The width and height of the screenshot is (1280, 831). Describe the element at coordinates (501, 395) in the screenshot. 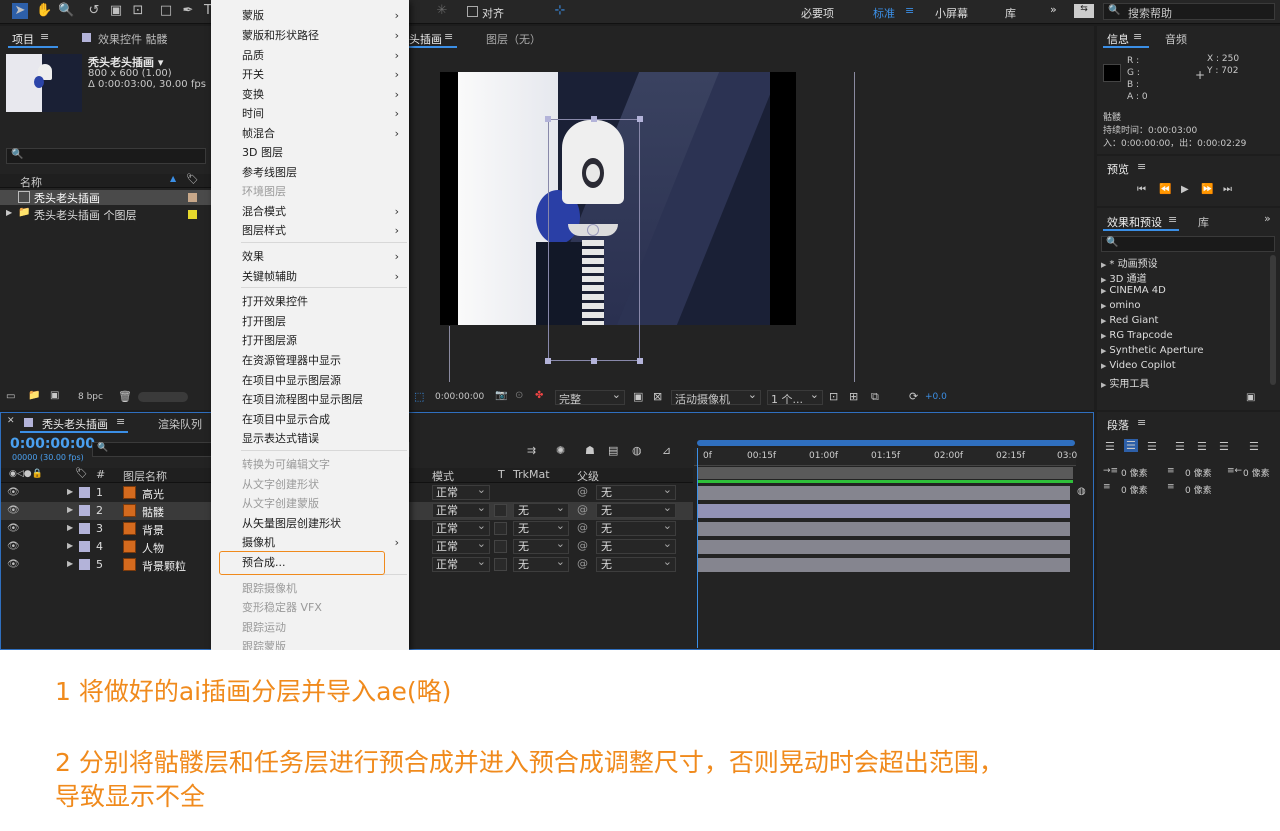

I see `snapshot-icon: 📷` at that location.